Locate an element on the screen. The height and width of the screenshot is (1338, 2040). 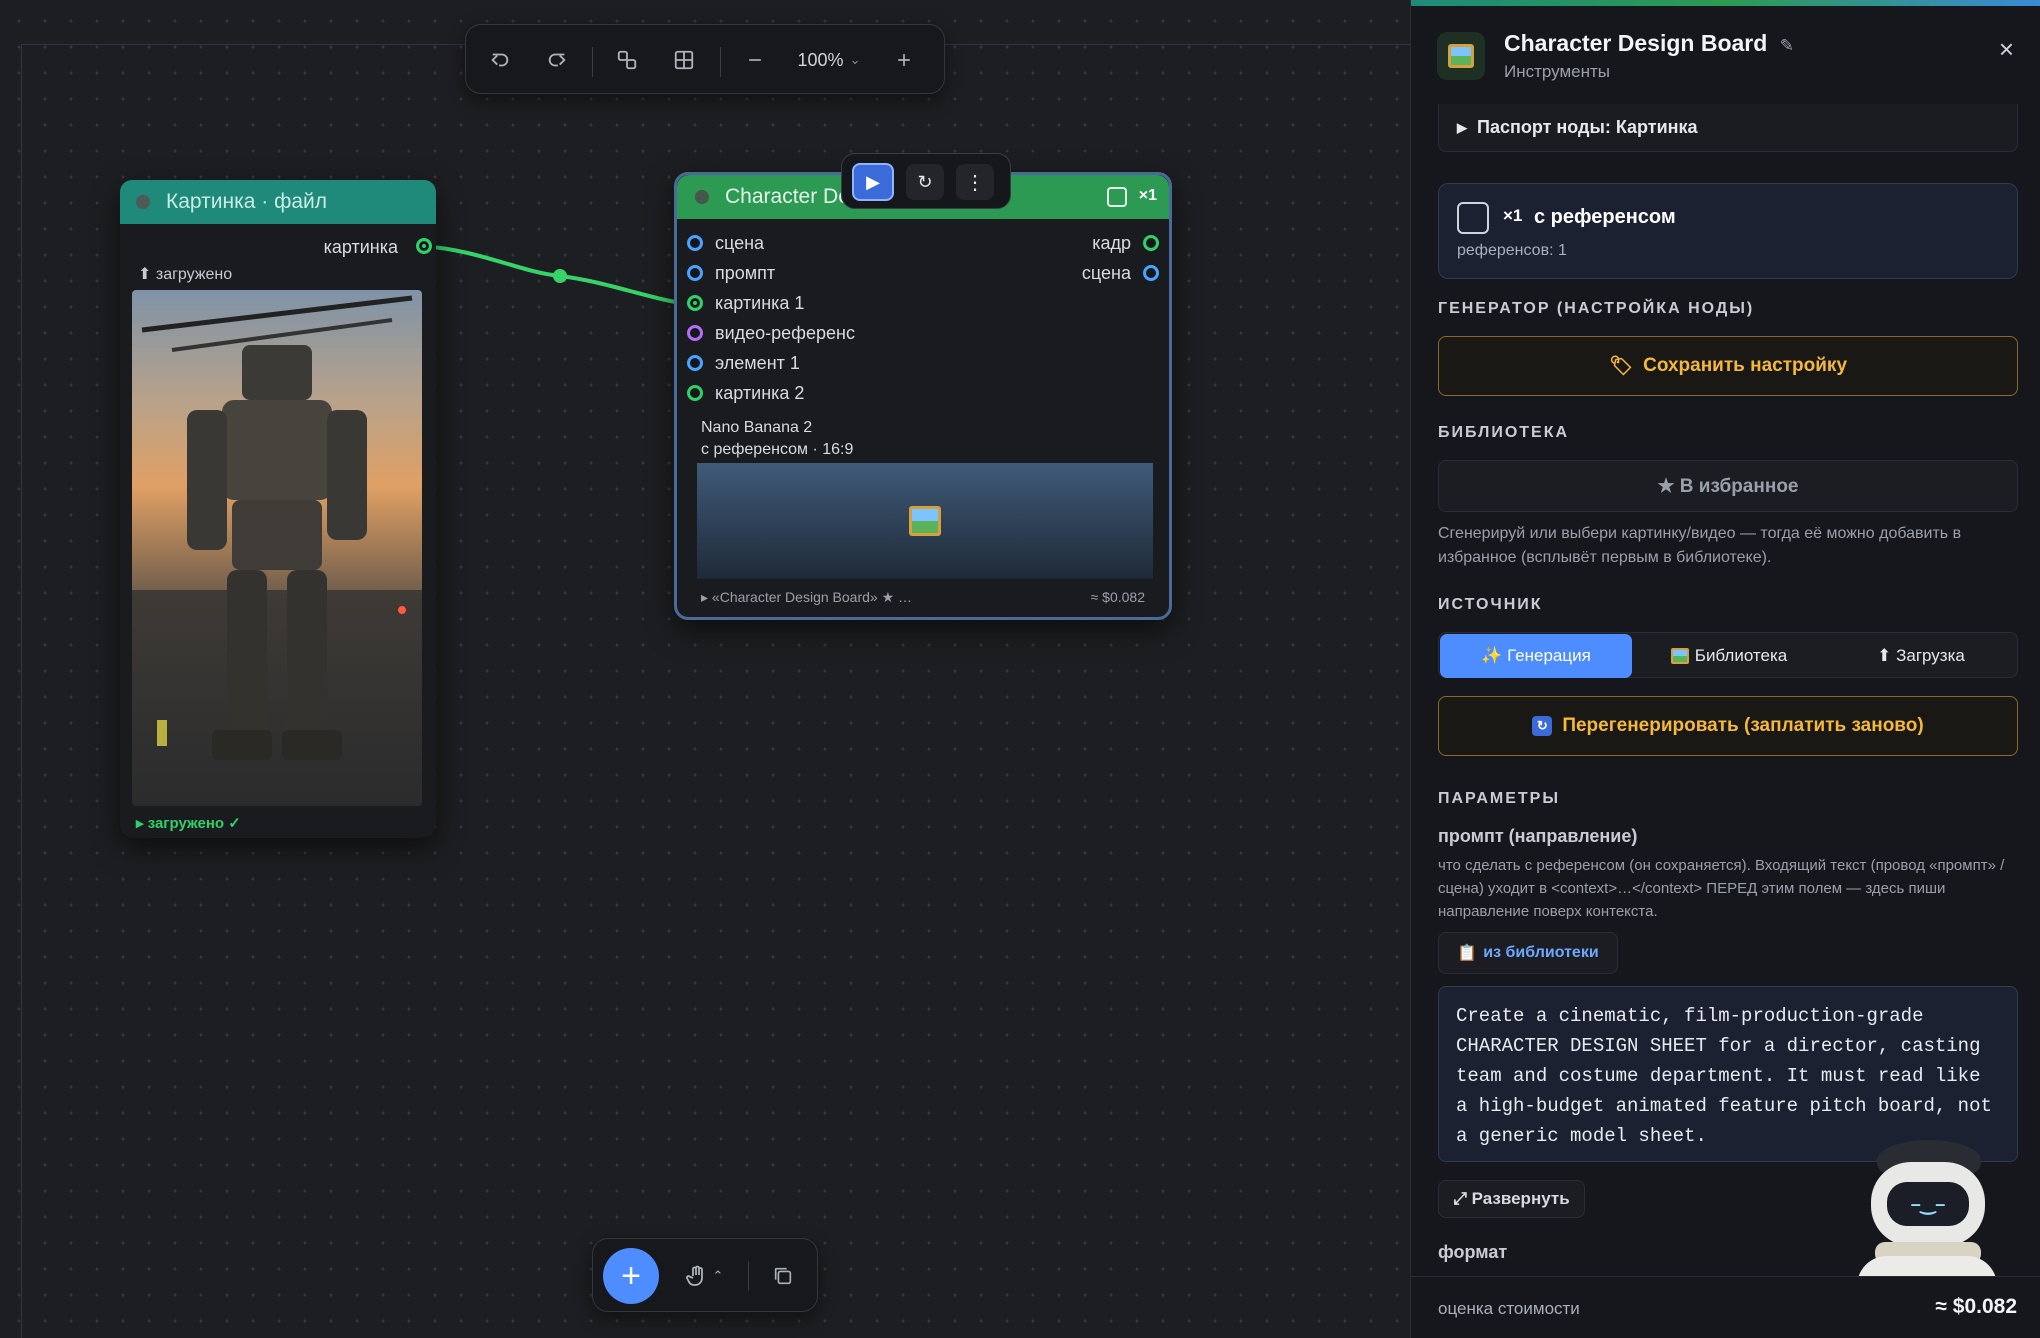
format-label: формат is located at coordinates (1473, 1252).